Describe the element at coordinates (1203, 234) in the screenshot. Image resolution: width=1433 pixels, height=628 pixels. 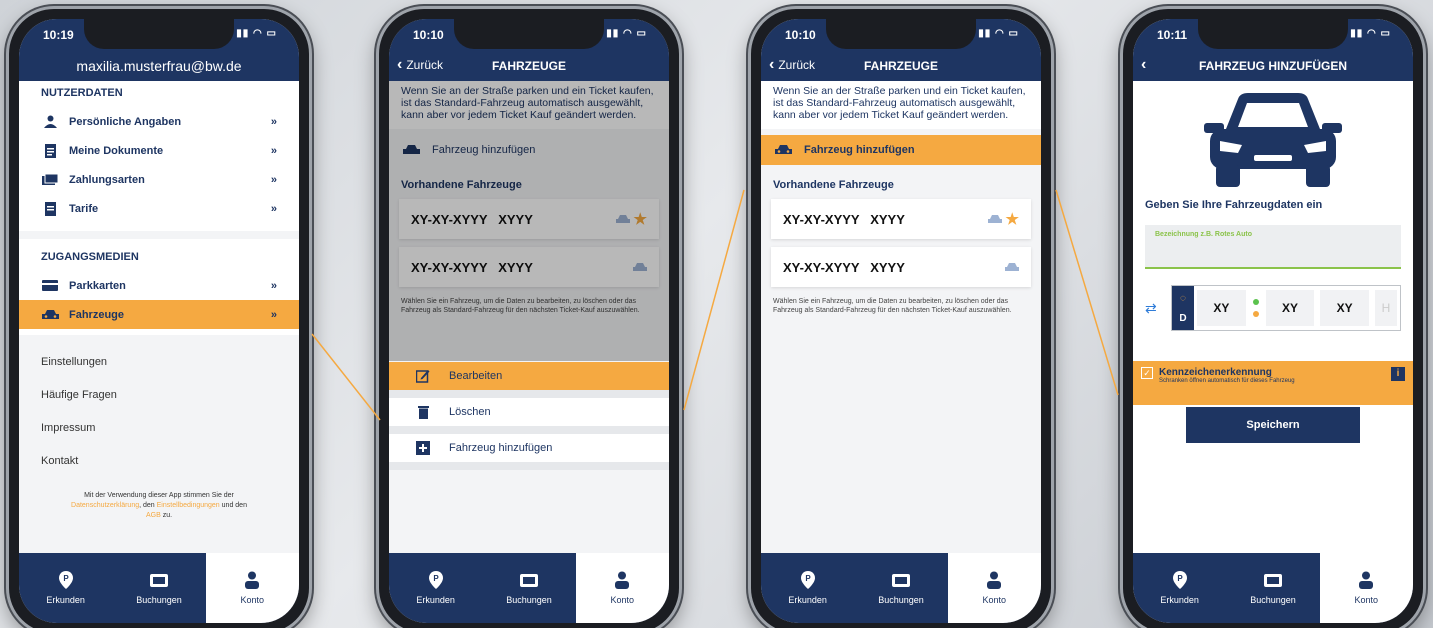
I see `vehicle-name-placeholder: Bezeichnung z.B. Rotes Auto` at that location.